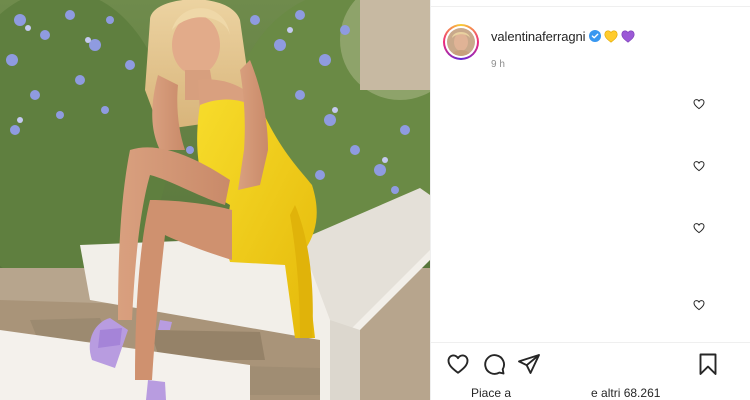  Describe the element at coordinates (461, 42) in the screenshot. I see `avatar` at that location.